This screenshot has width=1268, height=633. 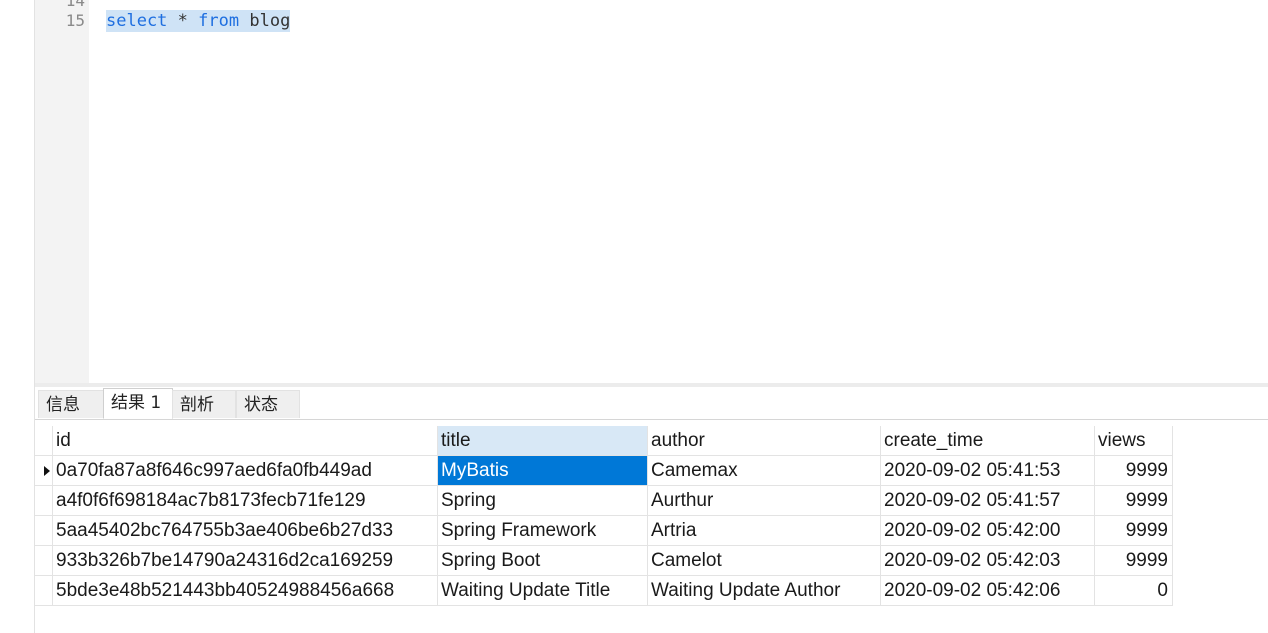 I want to click on left-panel-edge, so click(x=17, y=316).